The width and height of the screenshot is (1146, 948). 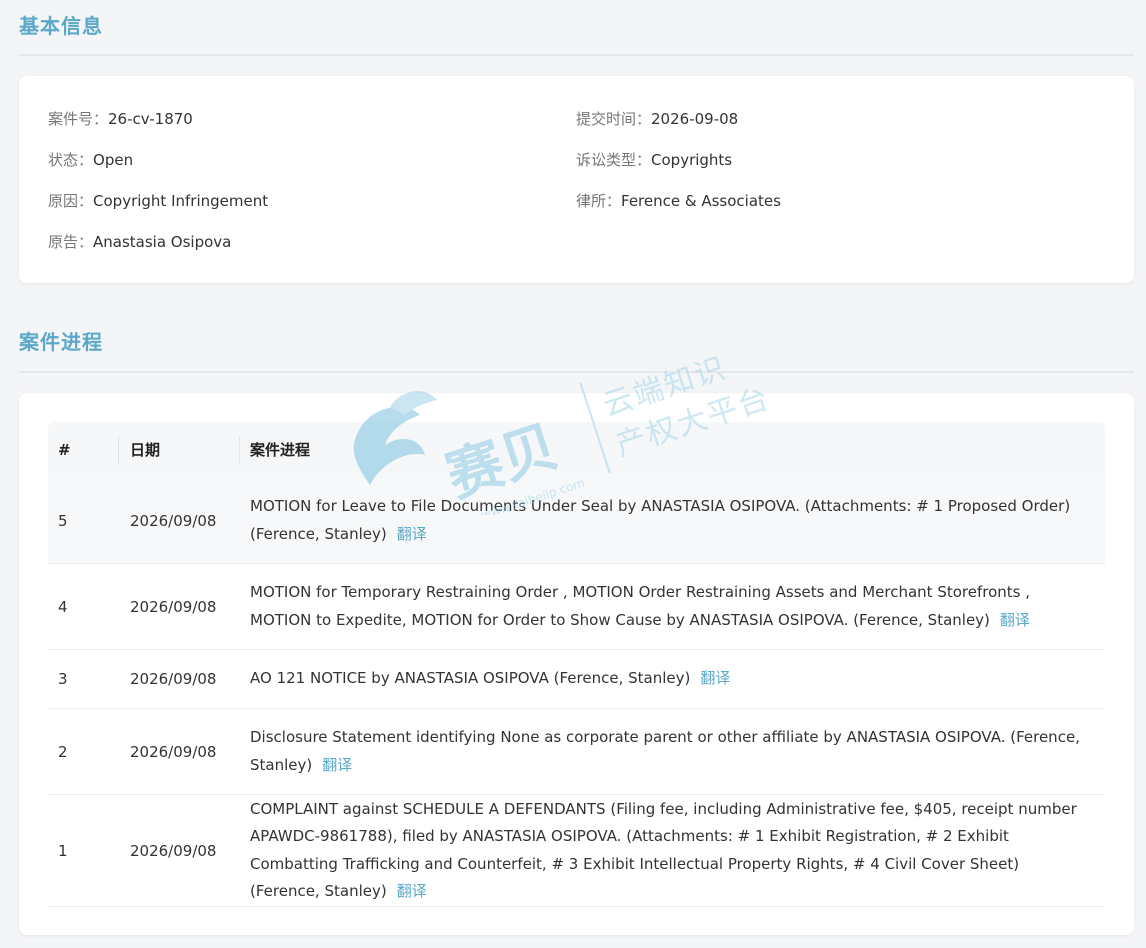 I want to click on cause-label: 原因：, so click(x=71, y=201).